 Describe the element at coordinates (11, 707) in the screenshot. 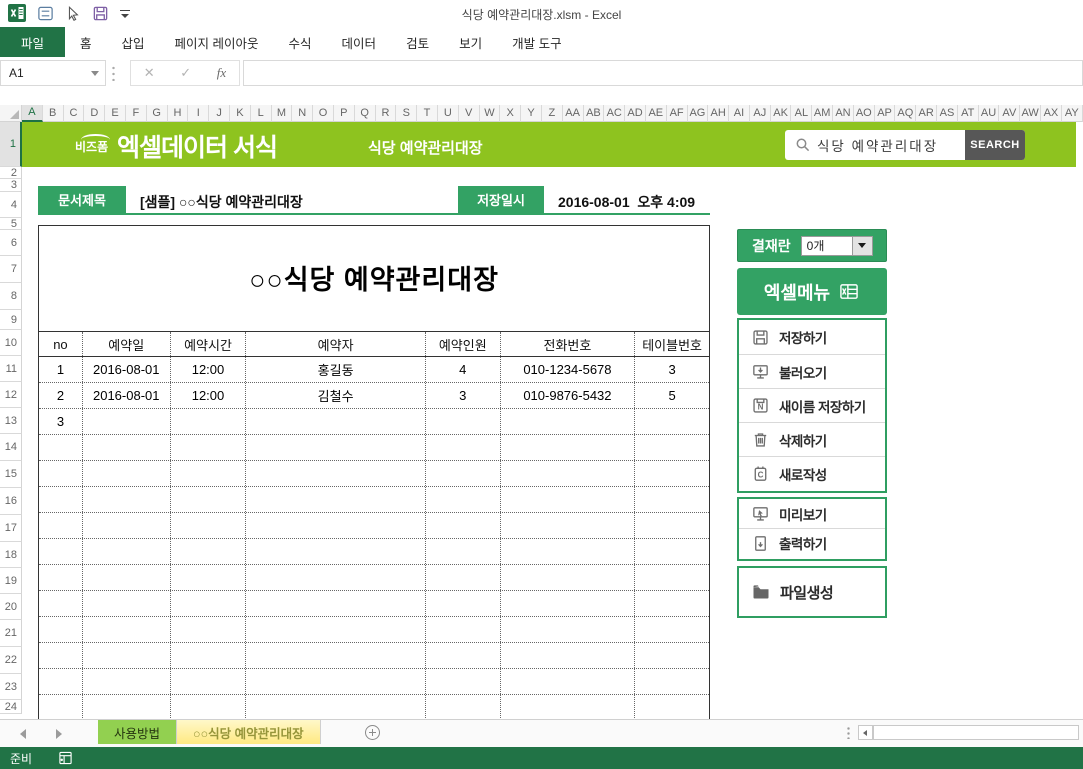

I see `row-header-24: 24` at that location.